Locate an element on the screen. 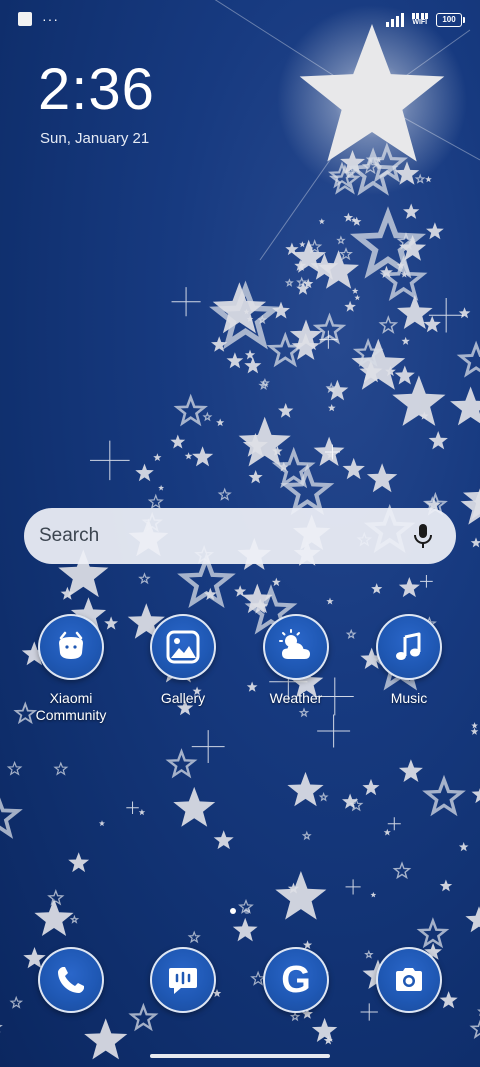  dock-google: G is located at coordinates (296, 980).